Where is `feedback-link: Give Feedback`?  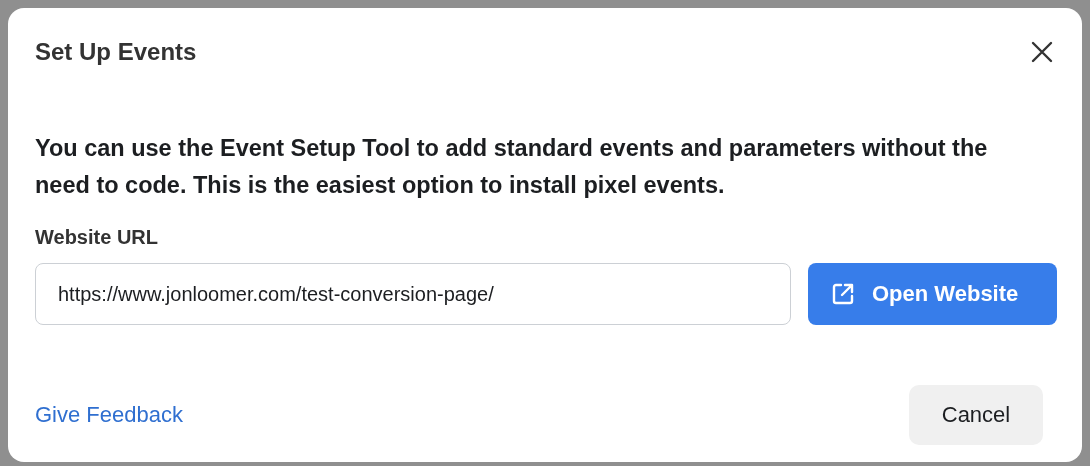
feedback-link: Give Feedback is located at coordinates (109, 415).